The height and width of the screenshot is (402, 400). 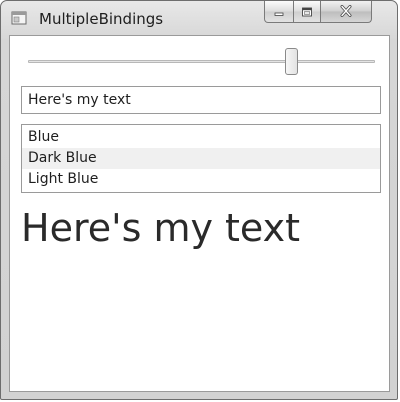 What do you see at coordinates (201, 100) in the screenshot?
I see `text-input` at bounding box center [201, 100].